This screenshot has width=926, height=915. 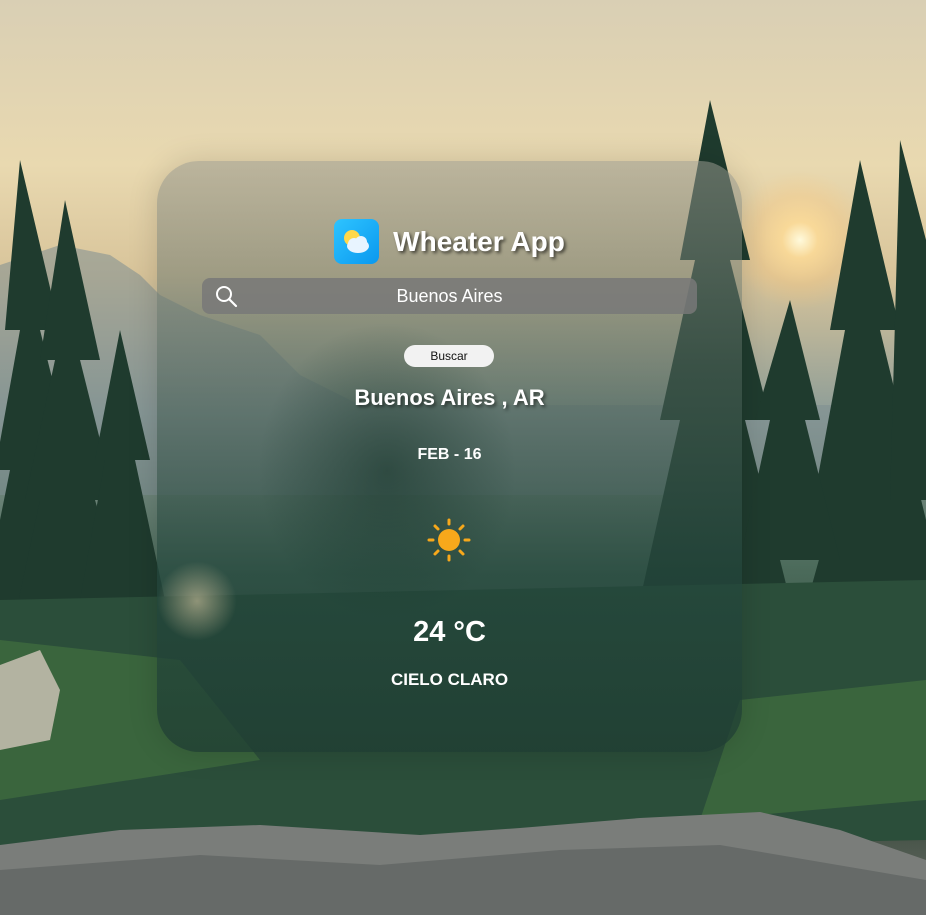 I want to click on location-label: Buenos Aires , AR, so click(x=449, y=397).